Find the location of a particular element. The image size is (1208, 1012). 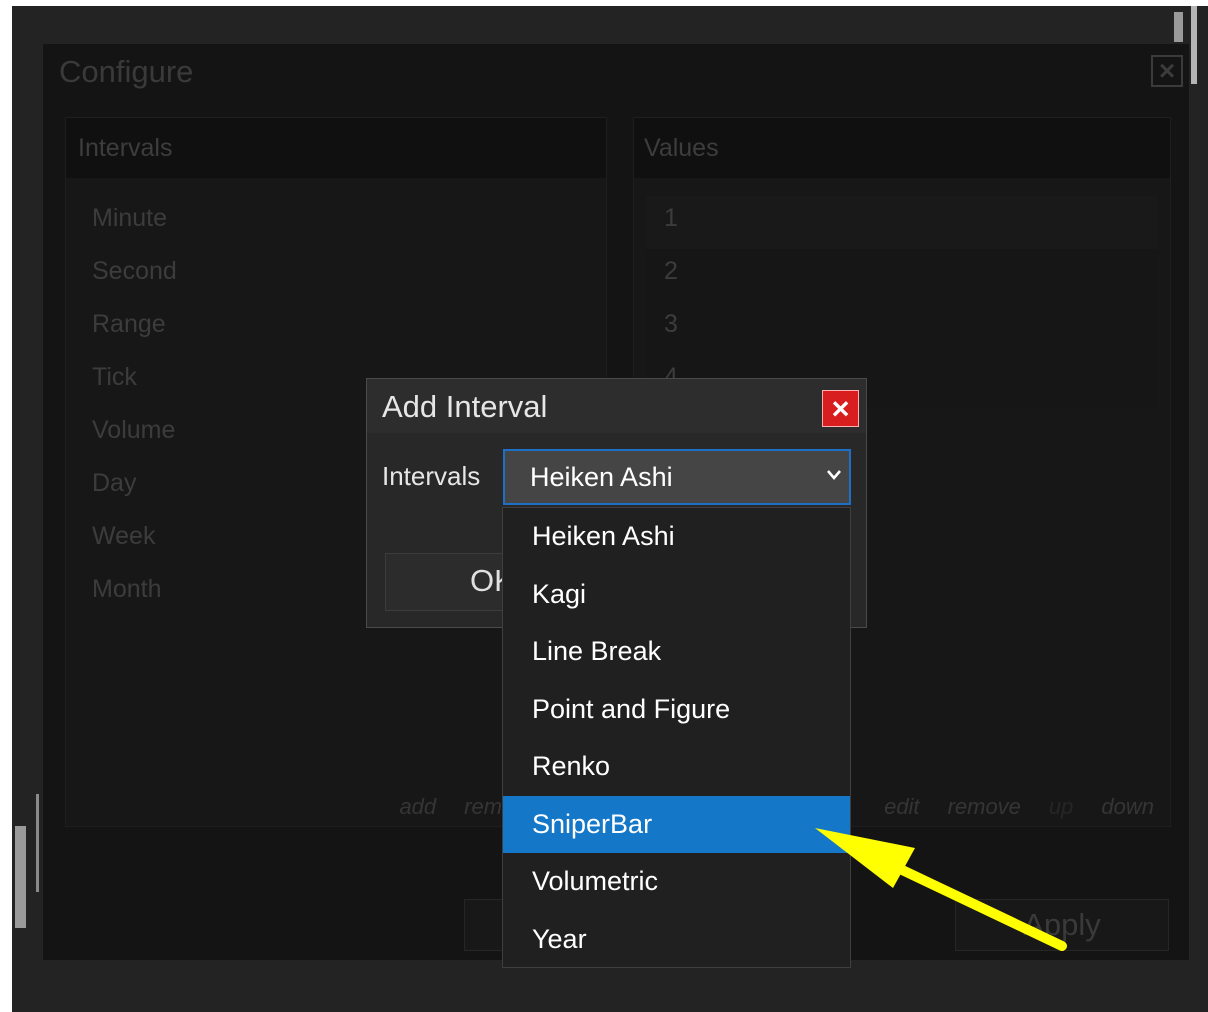

interval-item-second: Second is located at coordinates (336, 275).